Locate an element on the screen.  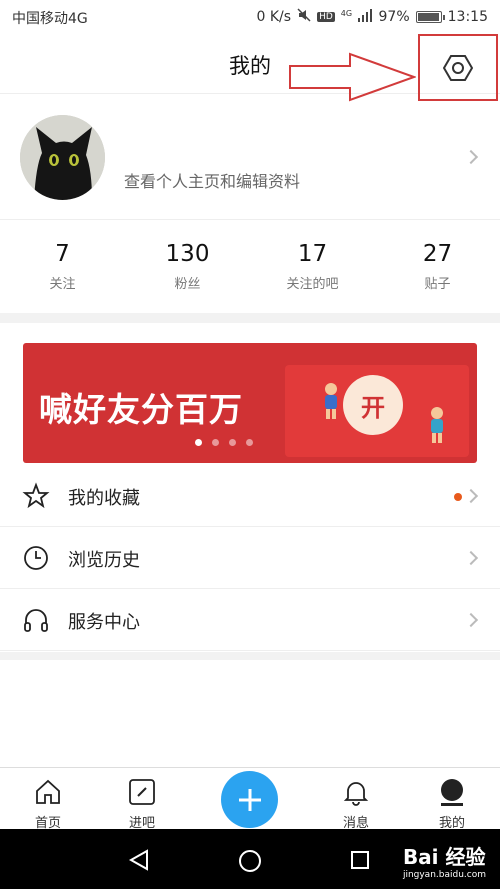
plus-icon is located at coordinates (249, 799).